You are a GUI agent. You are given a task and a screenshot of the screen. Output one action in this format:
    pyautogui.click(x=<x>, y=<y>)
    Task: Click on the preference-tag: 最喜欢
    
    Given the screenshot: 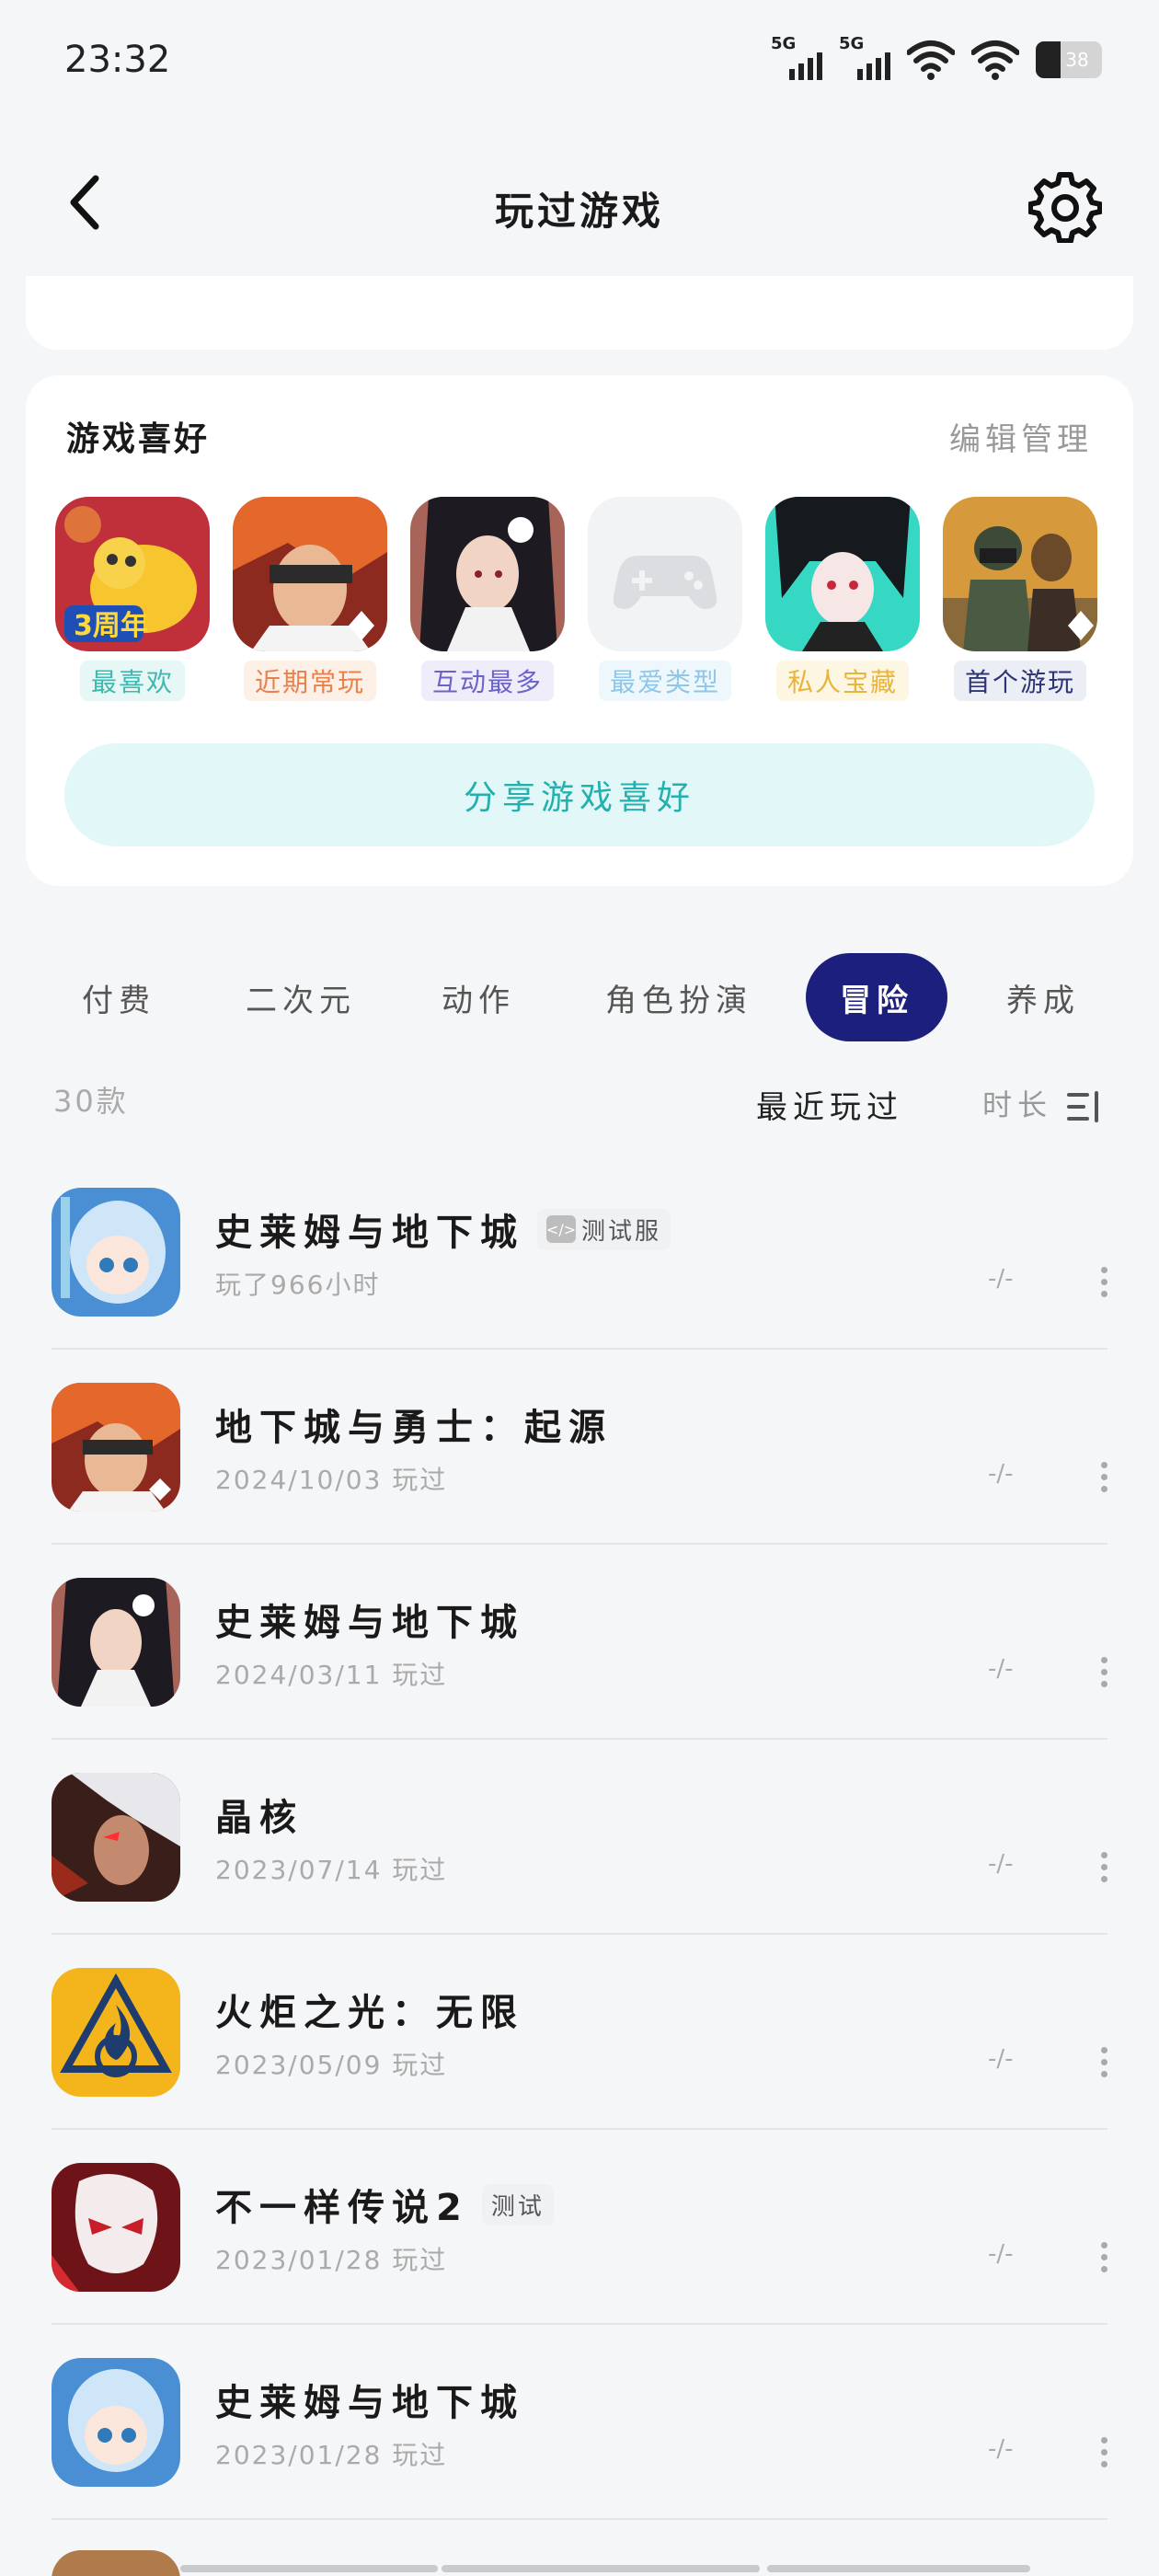 What is the action you would take?
    pyautogui.click(x=132, y=681)
    